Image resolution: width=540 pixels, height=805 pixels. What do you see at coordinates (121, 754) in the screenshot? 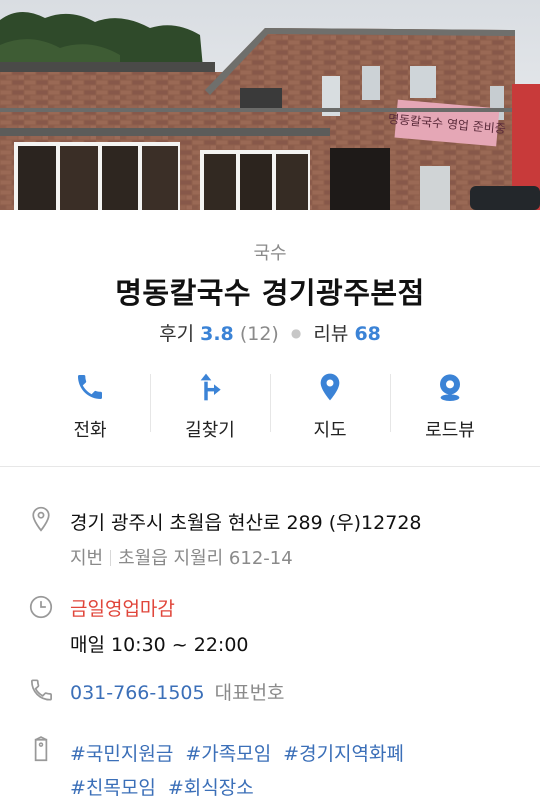
I see `tag-item: #국민지원금` at bounding box center [121, 754].